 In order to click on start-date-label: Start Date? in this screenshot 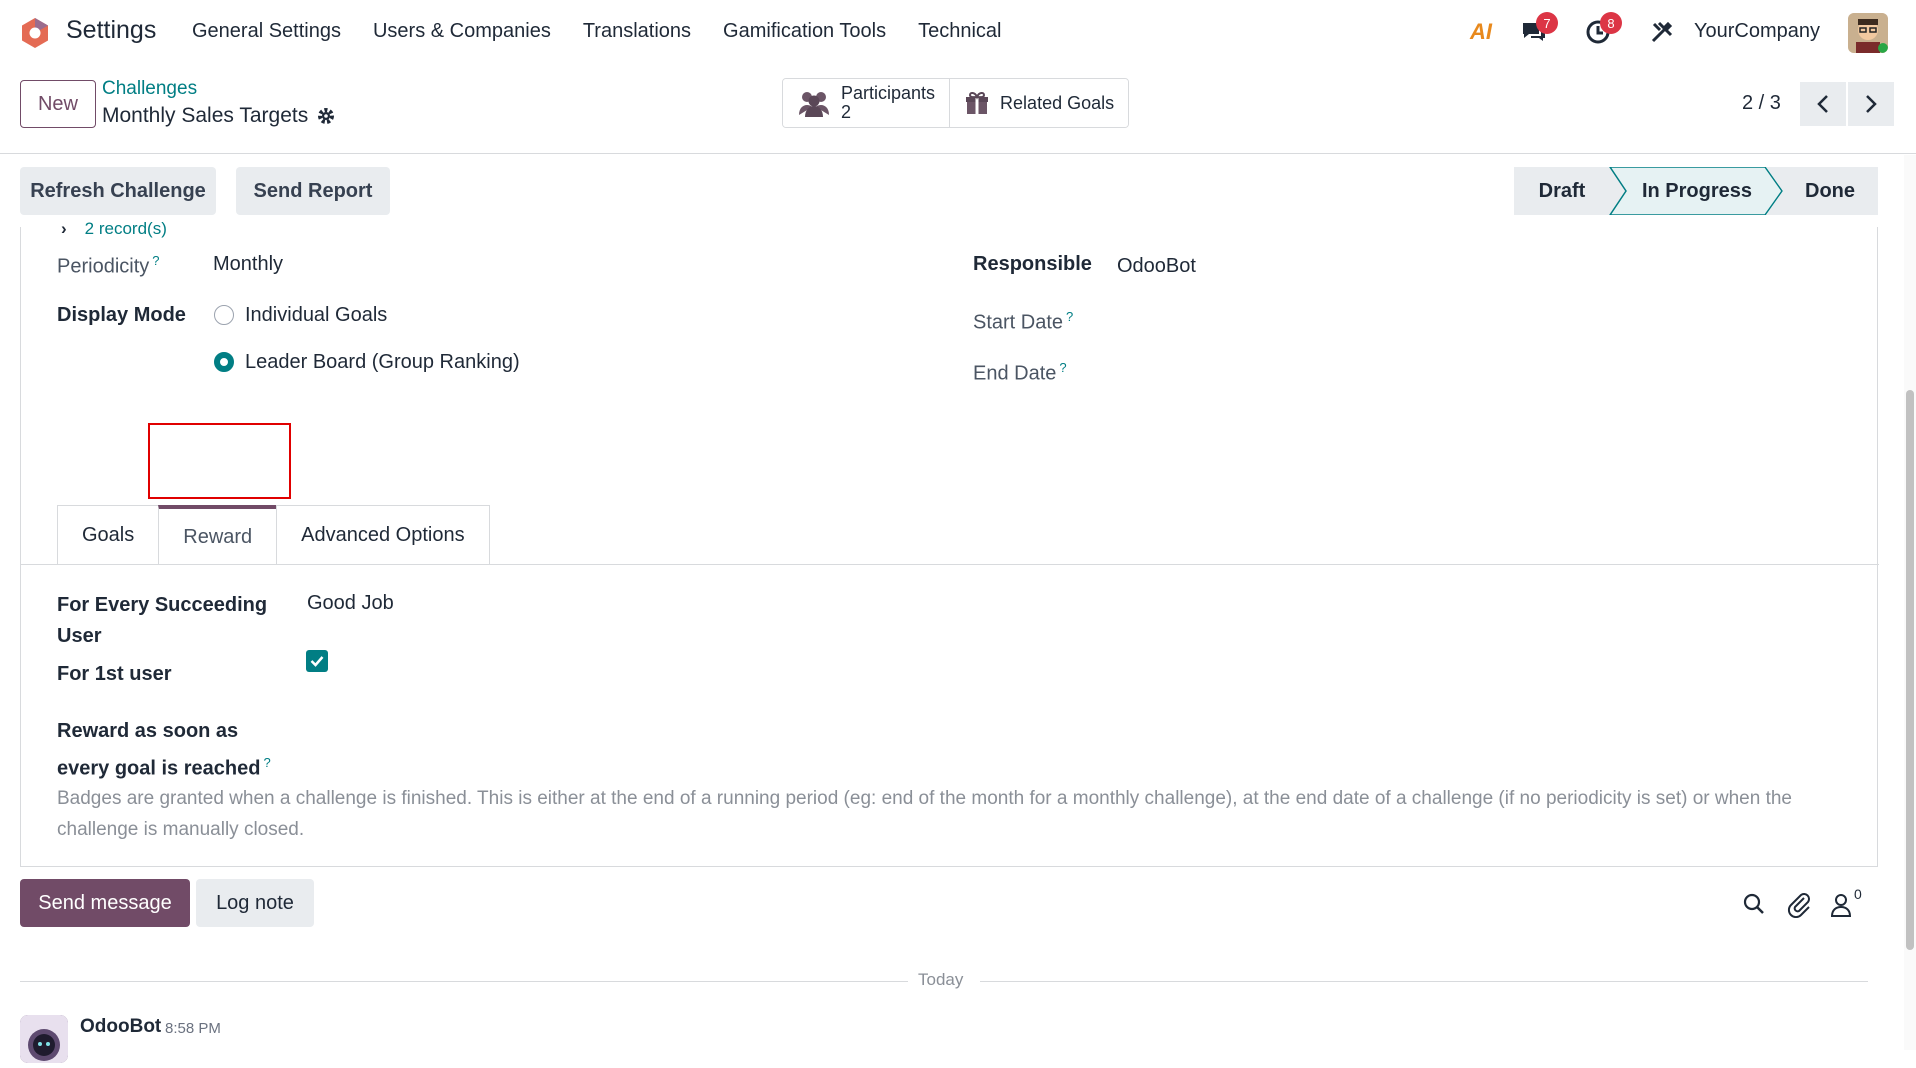, I will do `click(1023, 322)`.